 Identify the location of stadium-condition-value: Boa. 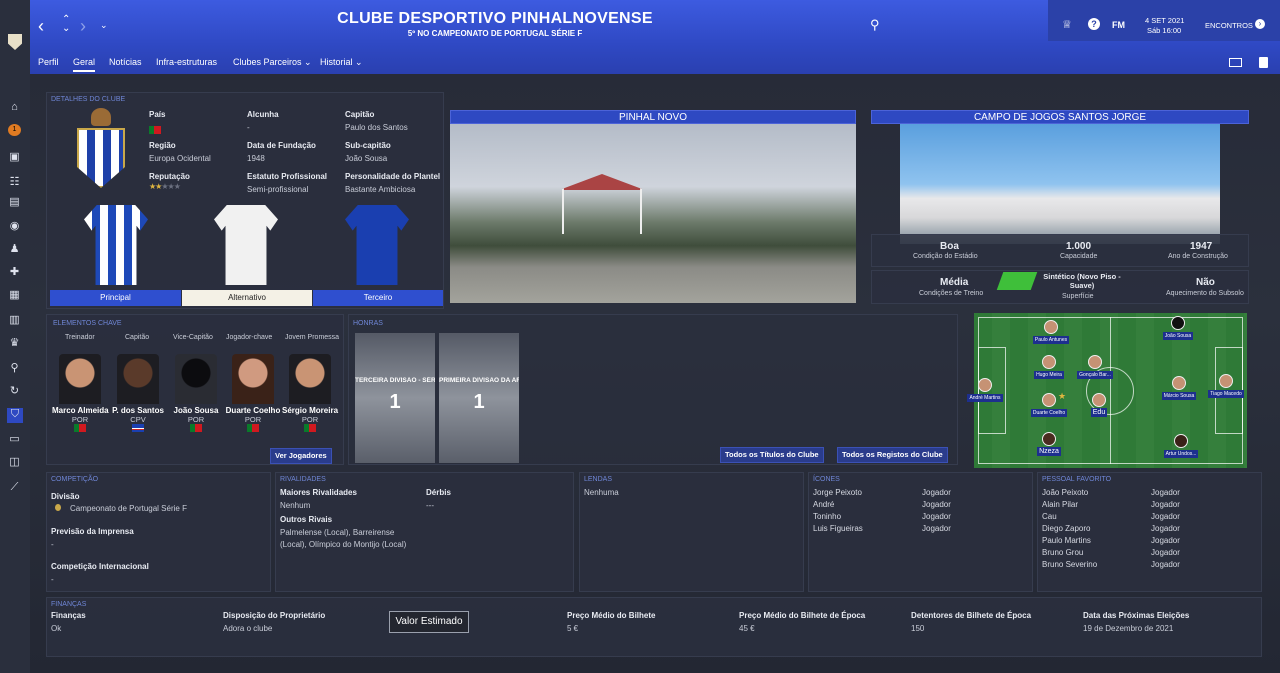
(949, 246).